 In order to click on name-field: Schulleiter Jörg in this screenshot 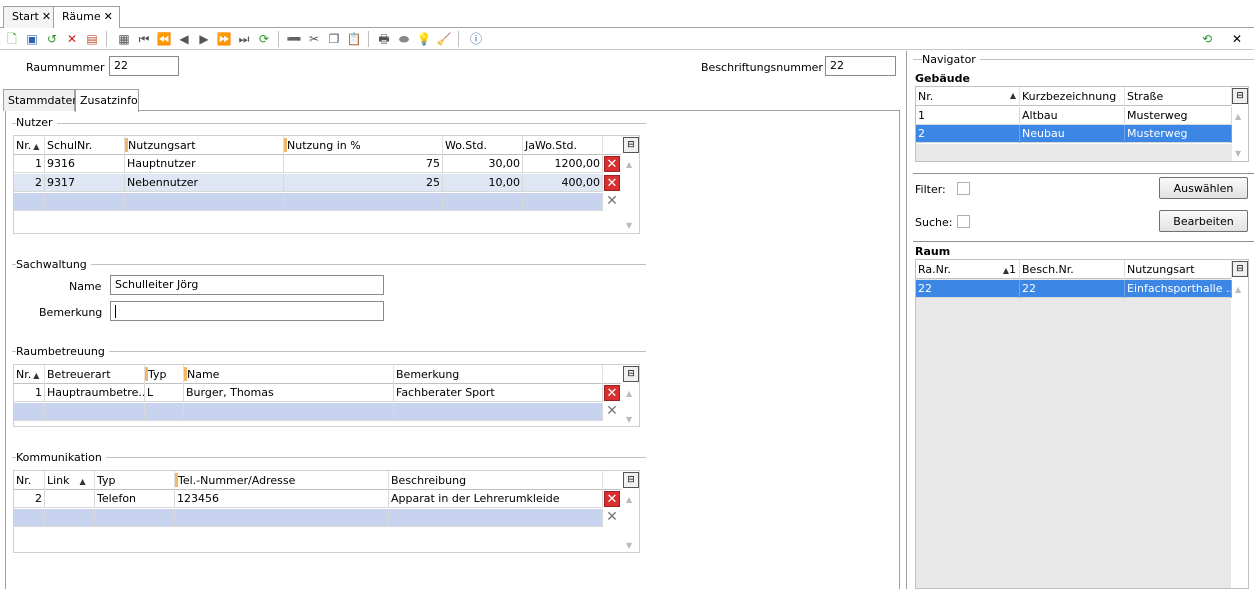, I will do `click(247, 285)`.